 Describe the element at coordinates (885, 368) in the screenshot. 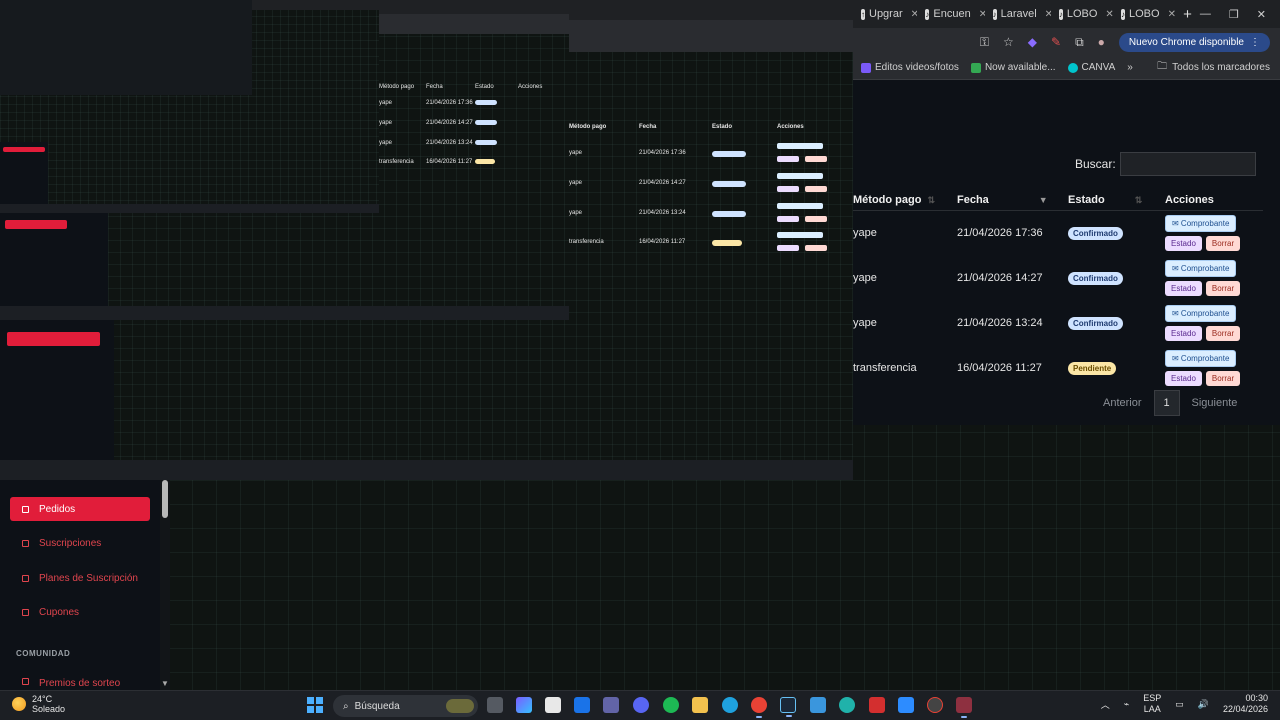

I see `payment-method: transferencia` at that location.